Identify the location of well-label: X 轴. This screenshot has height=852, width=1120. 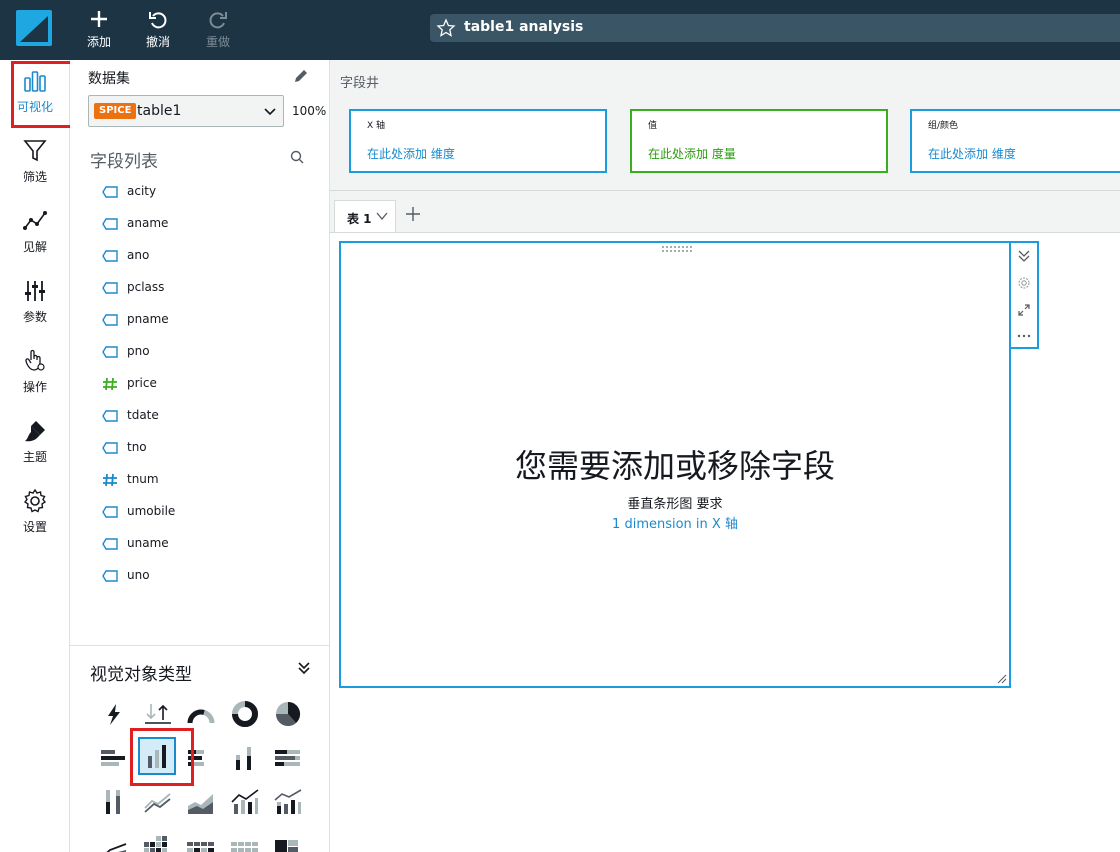
(376, 126).